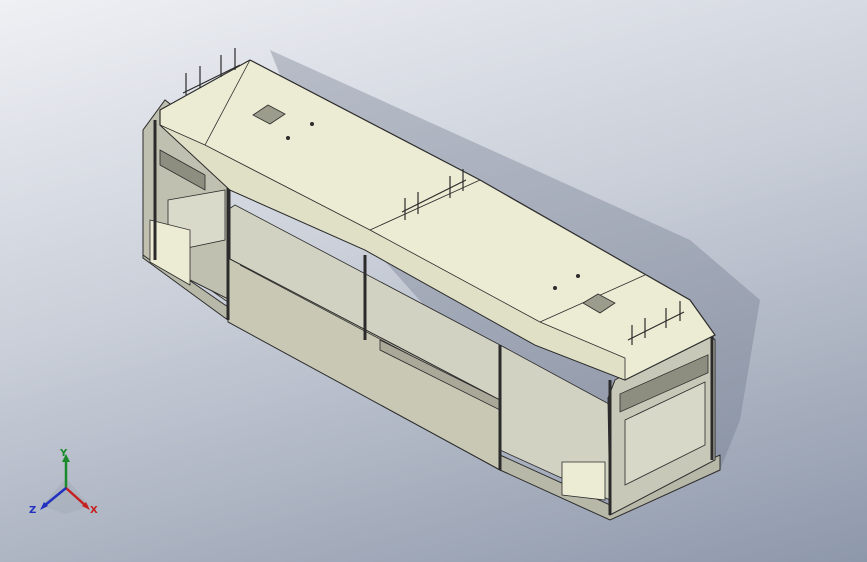 The height and width of the screenshot is (562, 867). What do you see at coordinates (65, 484) in the screenshot?
I see `triad-graphic` at bounding box center [65, 484].